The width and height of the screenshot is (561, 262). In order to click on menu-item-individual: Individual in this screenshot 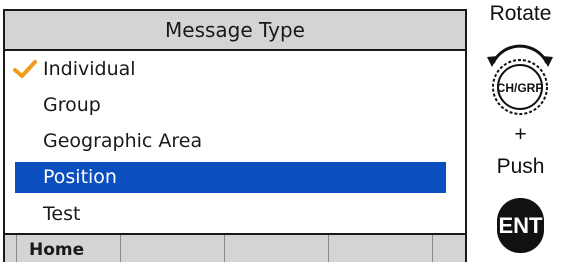, I will do `click(235, 69)`.